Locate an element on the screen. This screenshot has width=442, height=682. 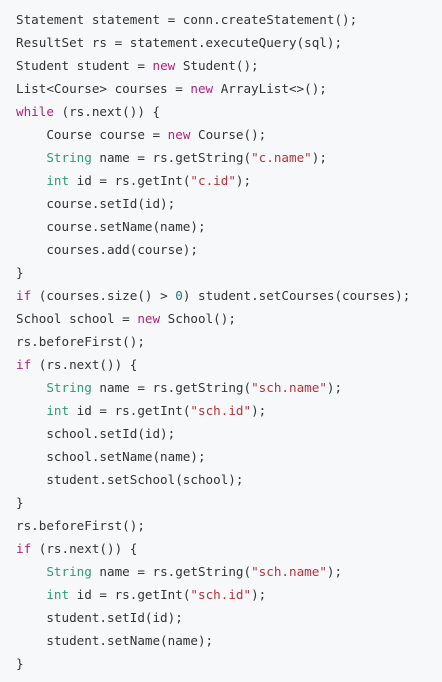
code-line: student.setSchool(school); is located at coordinates (229, 479).